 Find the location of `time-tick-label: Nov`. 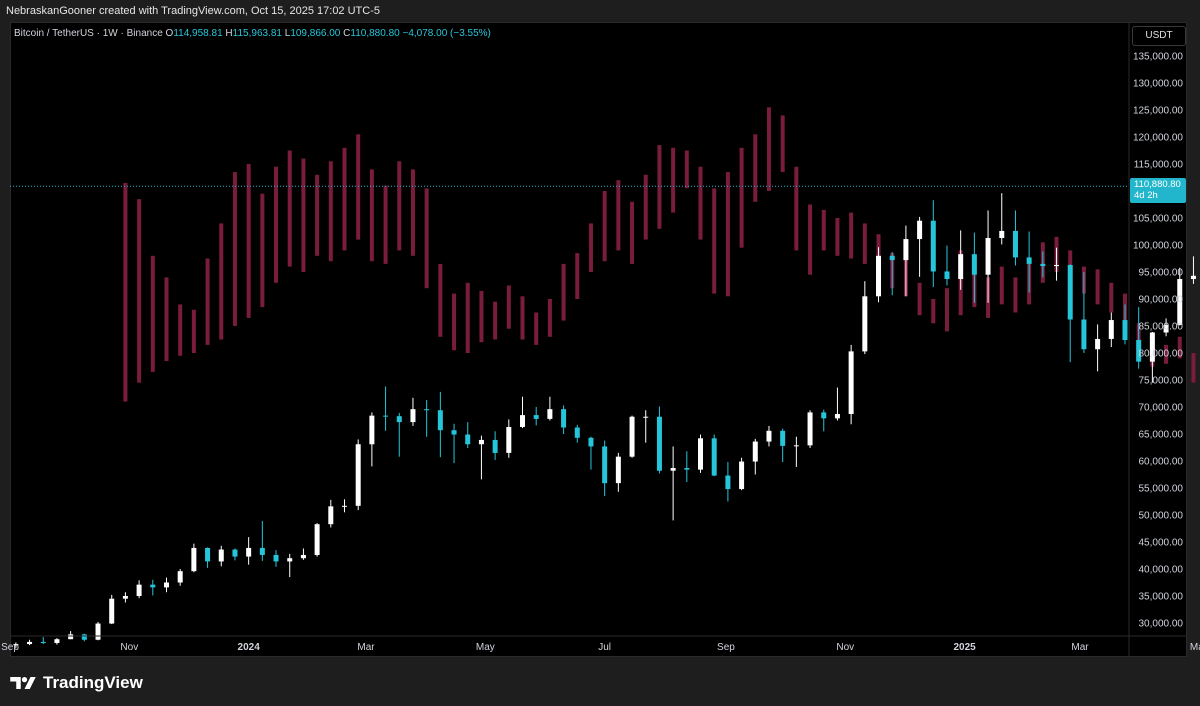

time-tick-label: Nov is located at coordinates (129, 647).